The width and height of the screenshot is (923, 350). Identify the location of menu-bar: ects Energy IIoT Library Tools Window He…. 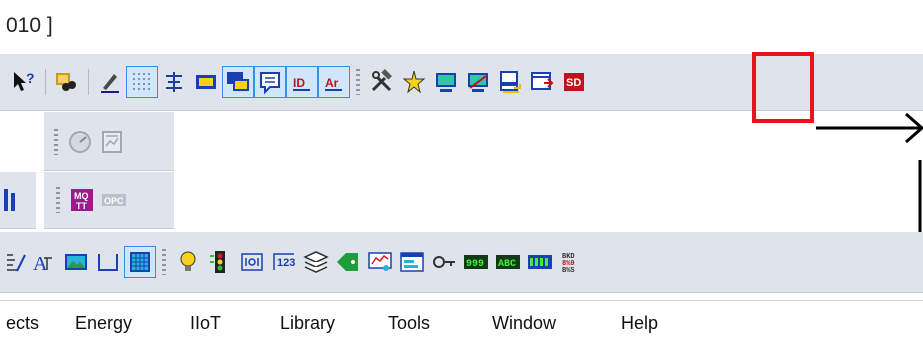
(461, 325).